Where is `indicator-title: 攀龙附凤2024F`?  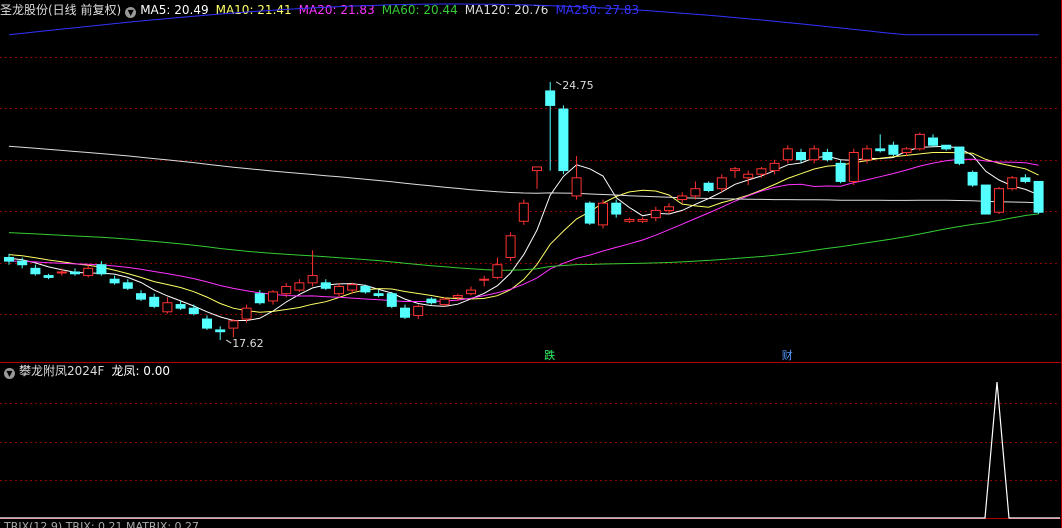 indicator-title: 攀龙附凤2024F is located at coordinates (62, 371).